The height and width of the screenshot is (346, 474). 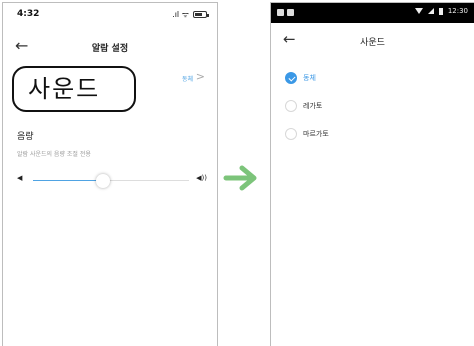 What do you see at coordinates (187, 78) in the screenshot?
I see `sound-current-value: 동체` at bounding box center [187, 78].